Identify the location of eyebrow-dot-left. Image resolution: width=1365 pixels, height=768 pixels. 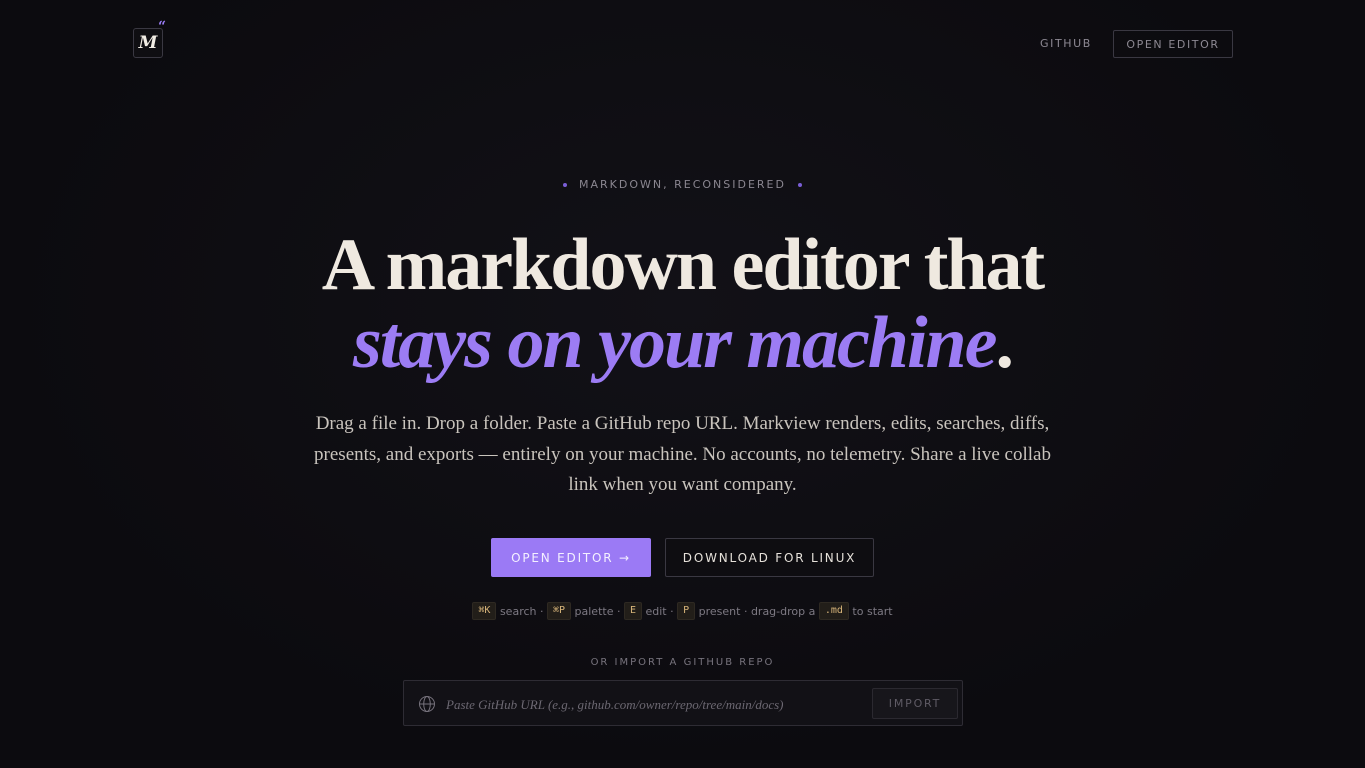
(565, 184).